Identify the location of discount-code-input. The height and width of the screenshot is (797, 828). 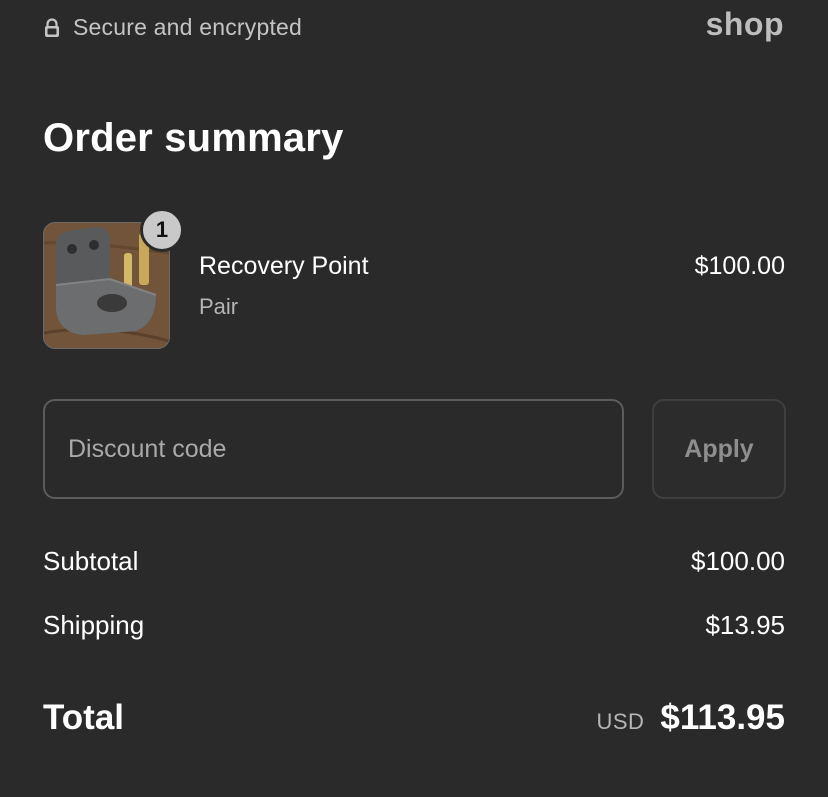
(333, 449).